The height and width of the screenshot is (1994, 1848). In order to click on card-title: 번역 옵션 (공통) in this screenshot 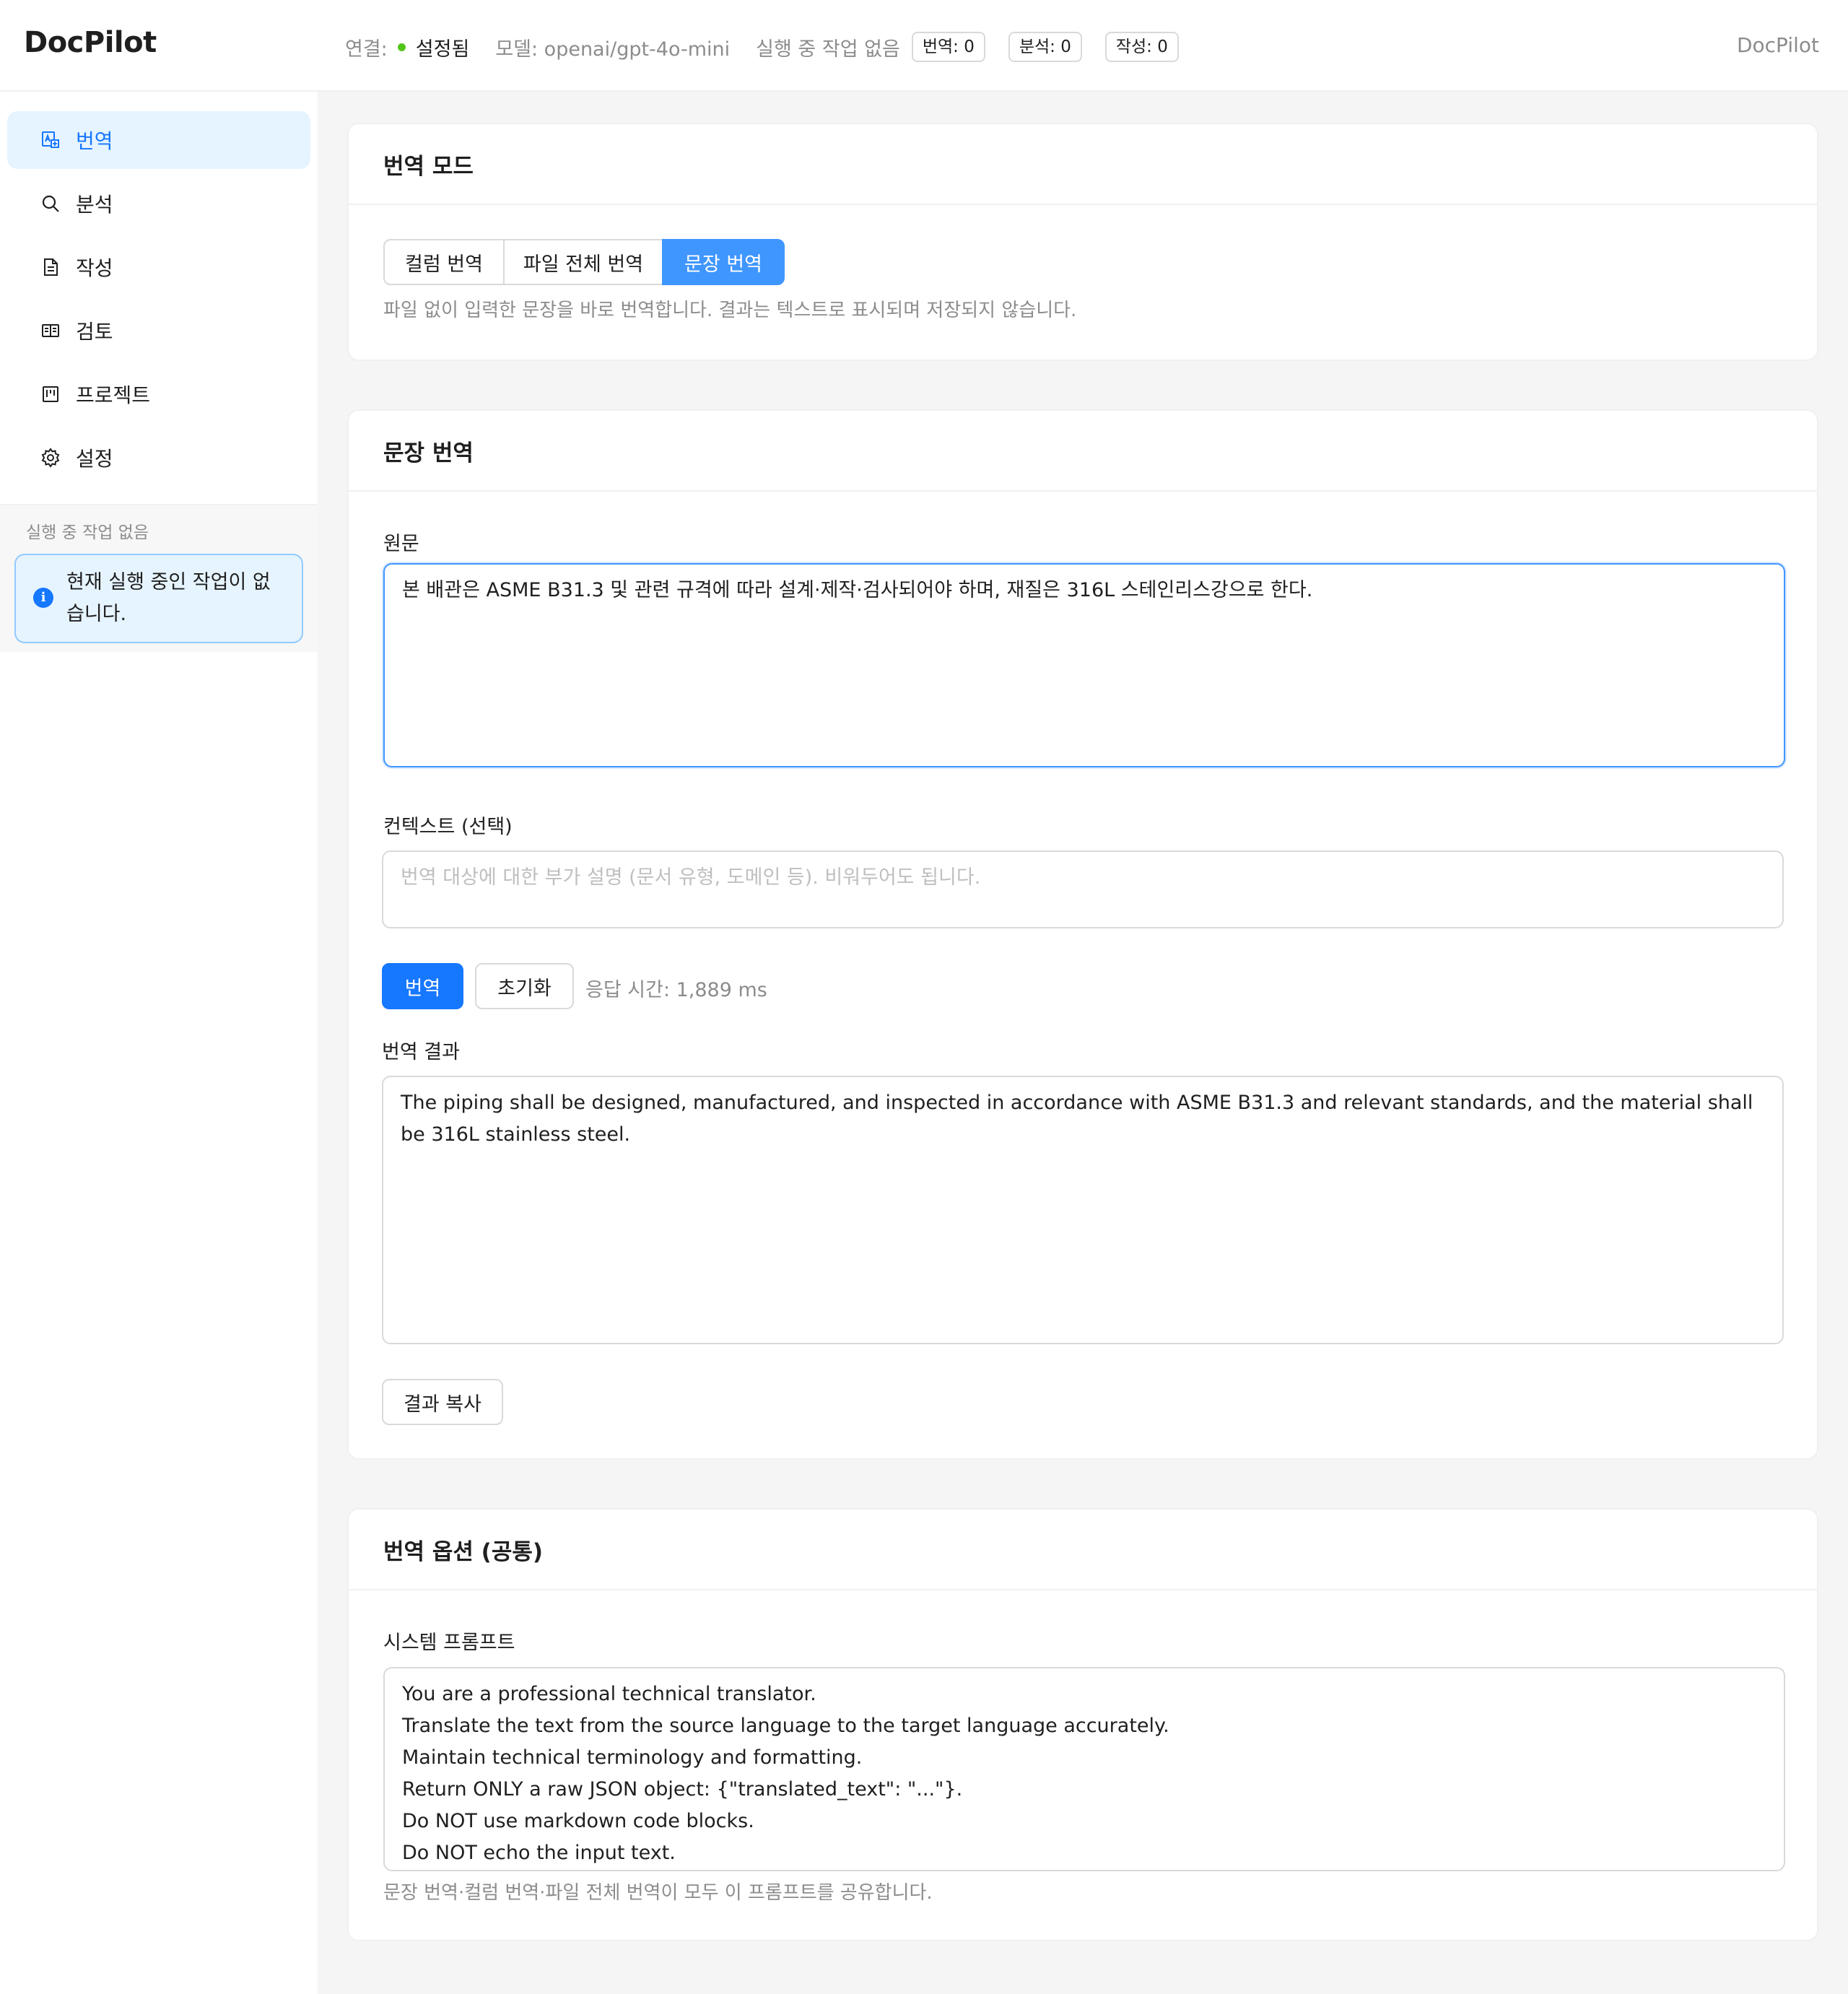, I will do `click(1083, 1550)`.